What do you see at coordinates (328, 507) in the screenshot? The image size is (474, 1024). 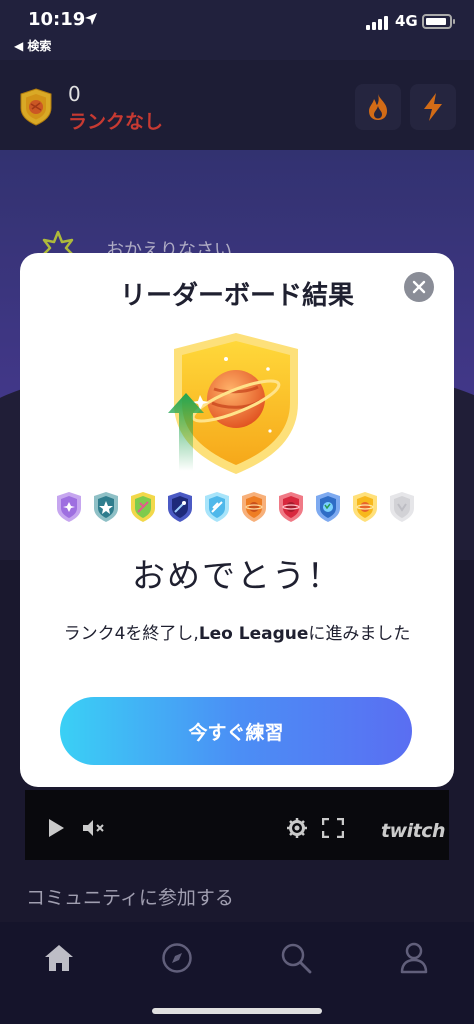 I see `shield-rank-8-icon` at bounding box center [328, 507].